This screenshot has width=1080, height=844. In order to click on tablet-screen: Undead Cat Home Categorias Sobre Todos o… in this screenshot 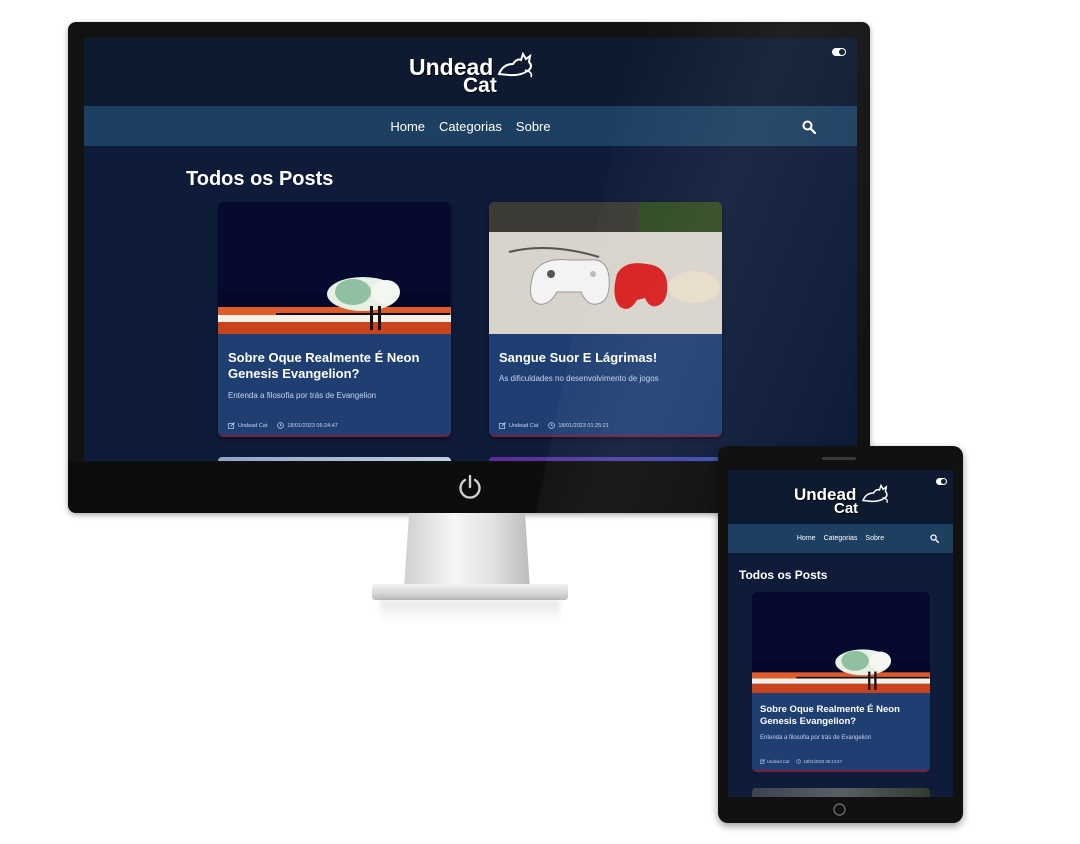, I will do `click(840, 633)`.